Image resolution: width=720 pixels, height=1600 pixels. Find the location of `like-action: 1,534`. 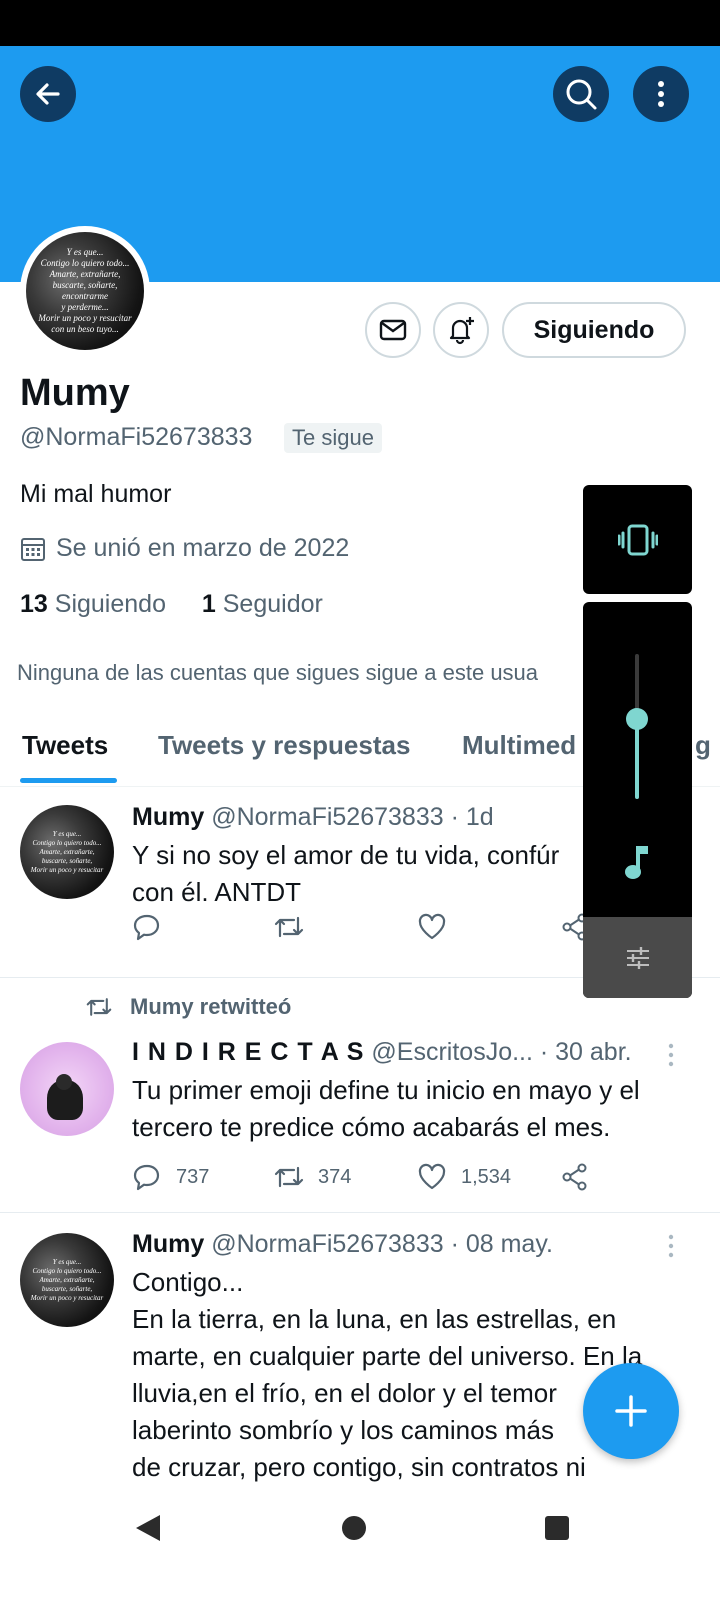

like-action: 1,534 is located at coordinates (464, 1177).